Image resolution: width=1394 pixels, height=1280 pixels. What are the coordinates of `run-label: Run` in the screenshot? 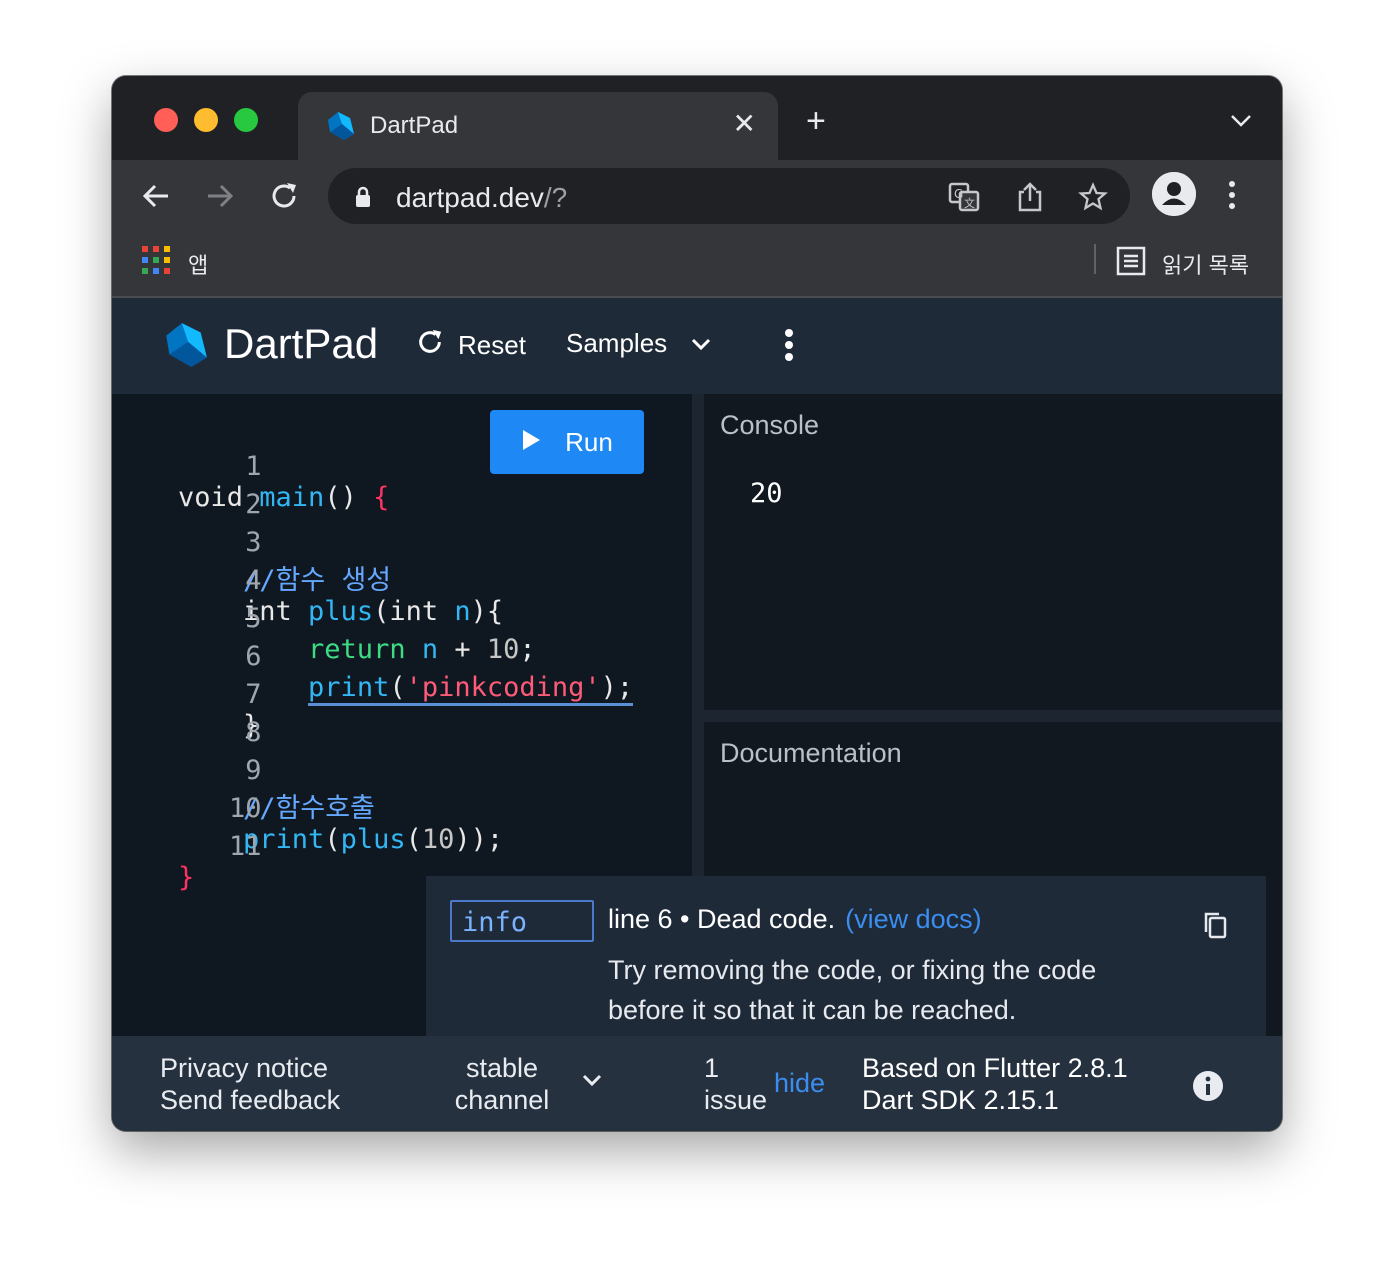 It's located at (589, 441).